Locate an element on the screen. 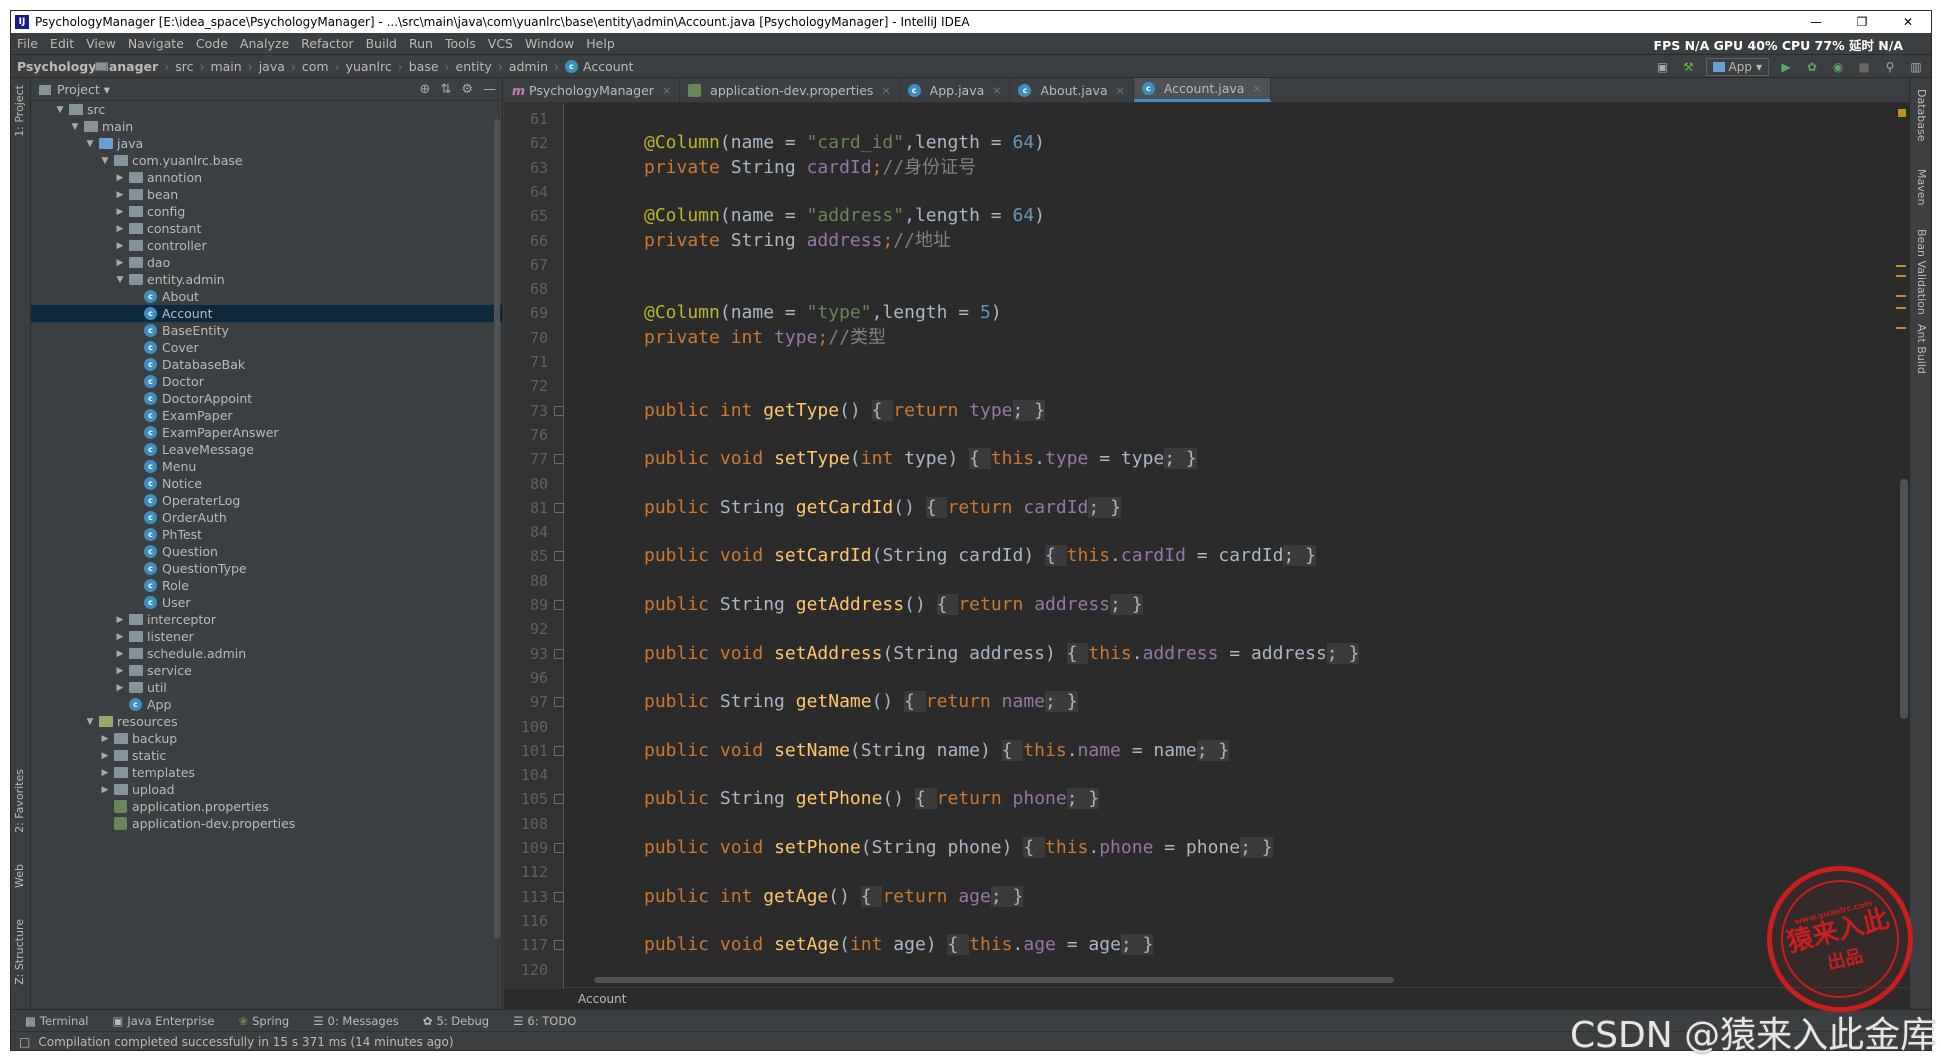  tree-item: c DoctorAppoint is located at coordinates (266, 398).